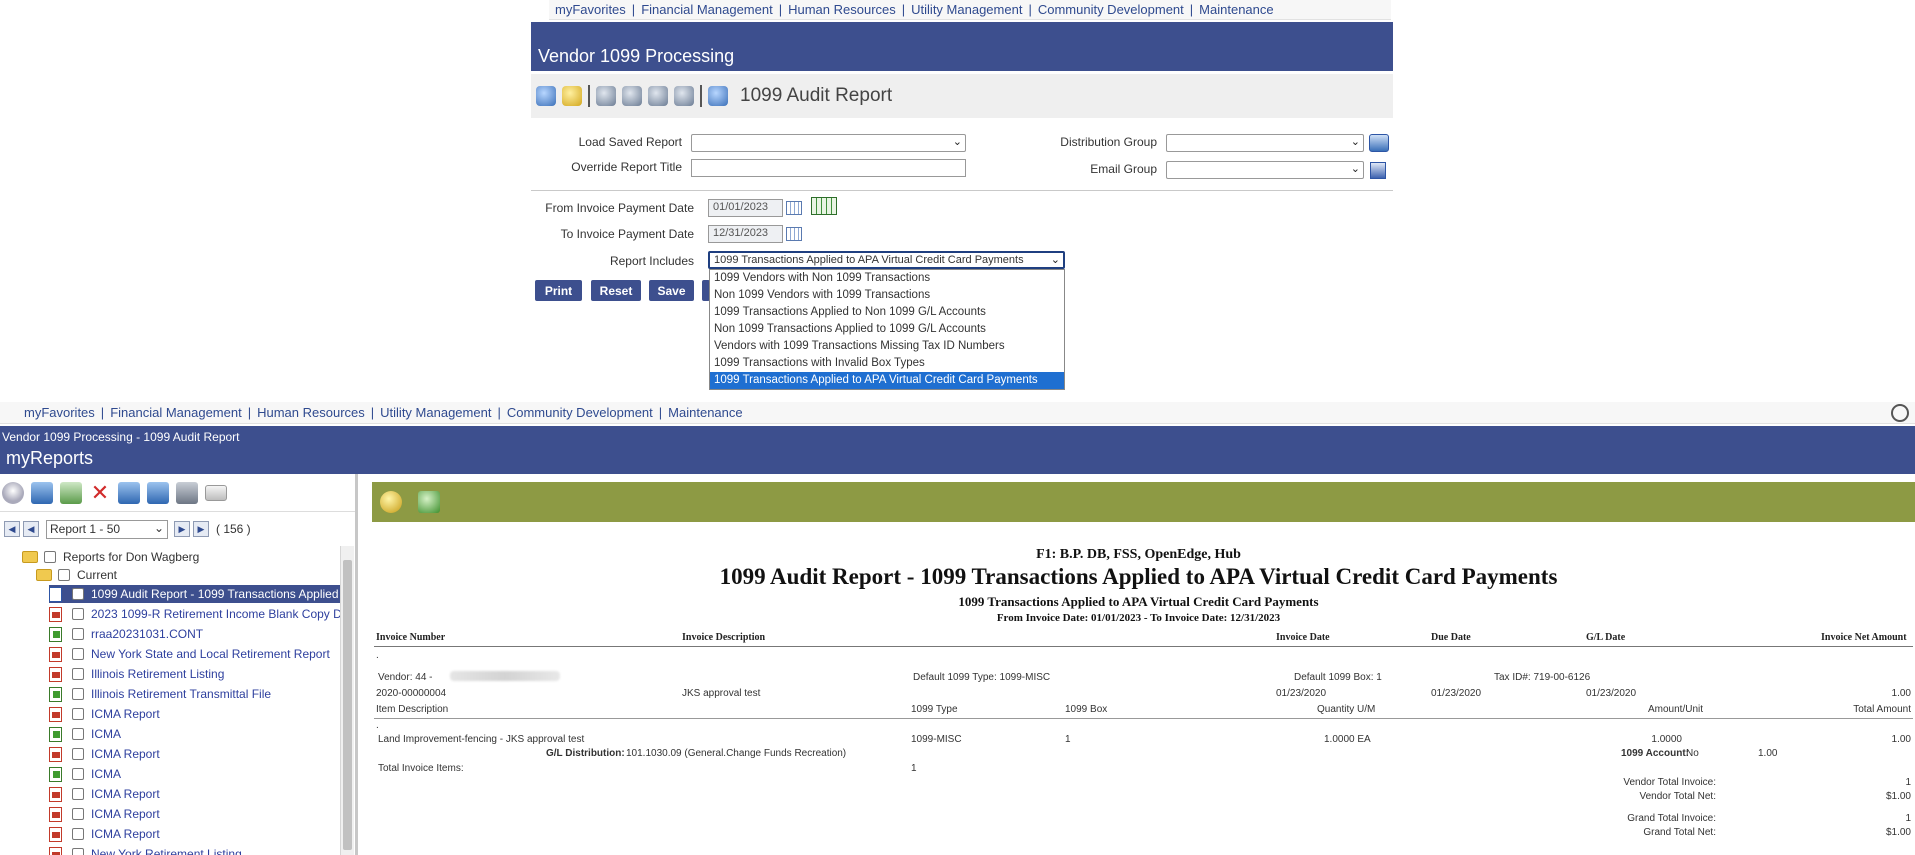  Describe the element at coordinates (914, 768) in the screenshot. I see `total-items-value: 1` at that location.